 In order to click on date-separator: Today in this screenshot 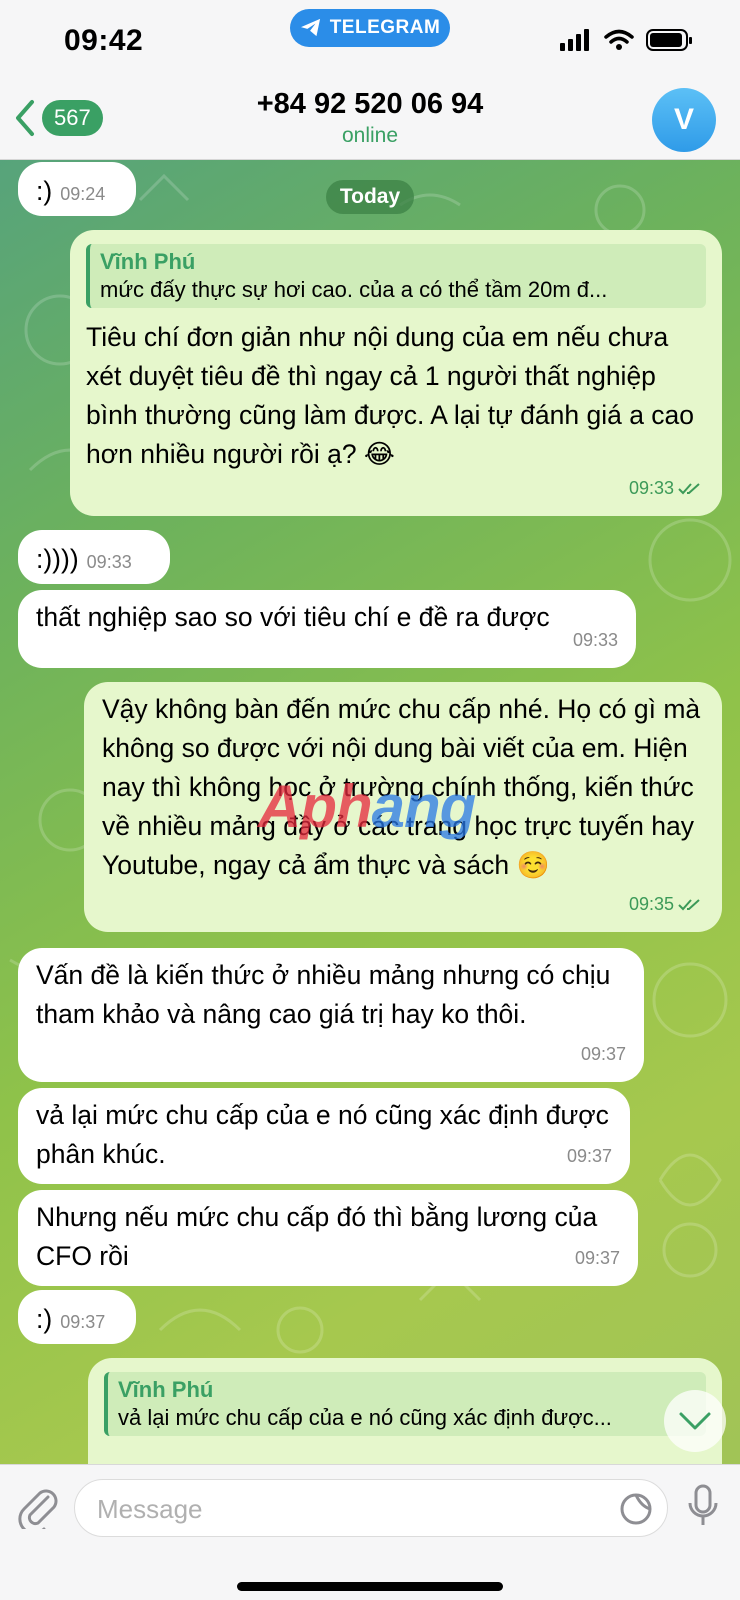, I will do `click(370, 197)`.